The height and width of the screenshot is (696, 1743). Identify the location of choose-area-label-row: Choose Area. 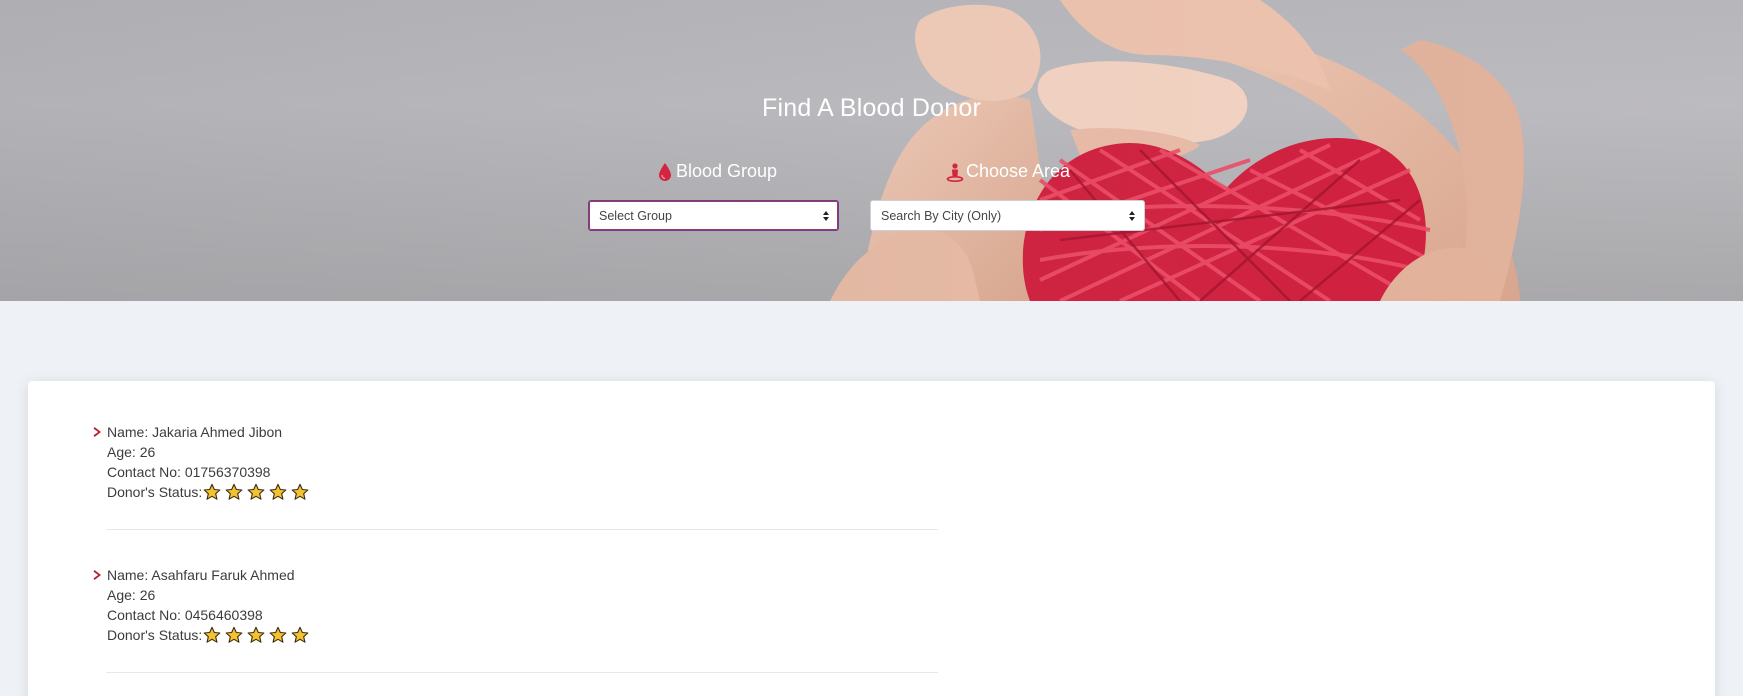
(1008, 171).